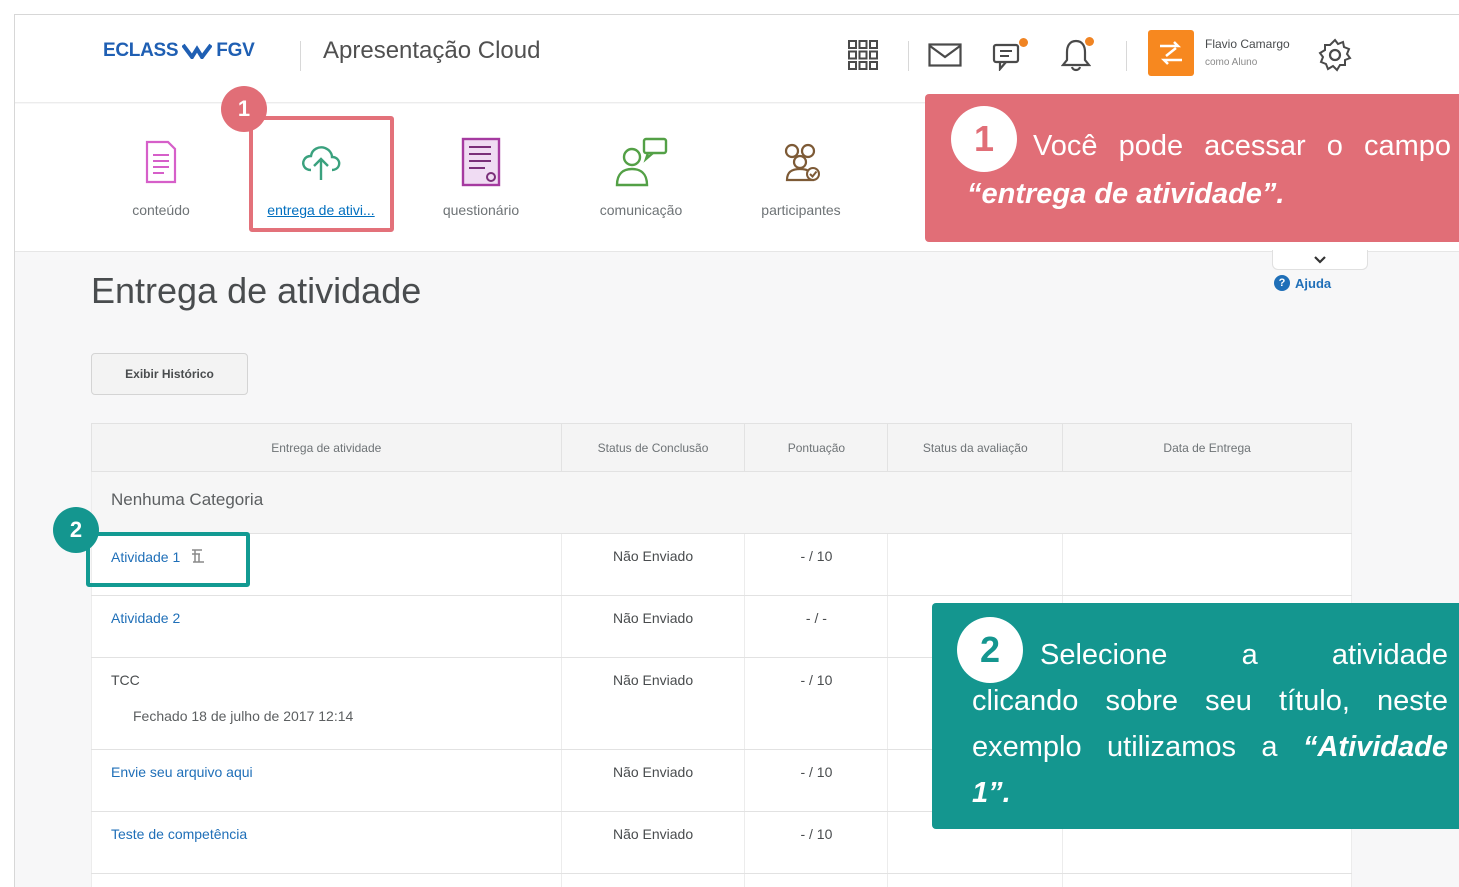 The height and width of the screenshot is (887, 1459). Describe the element at coordinates (945, 55) in the screenshot. I see `mail-icon` at that location.